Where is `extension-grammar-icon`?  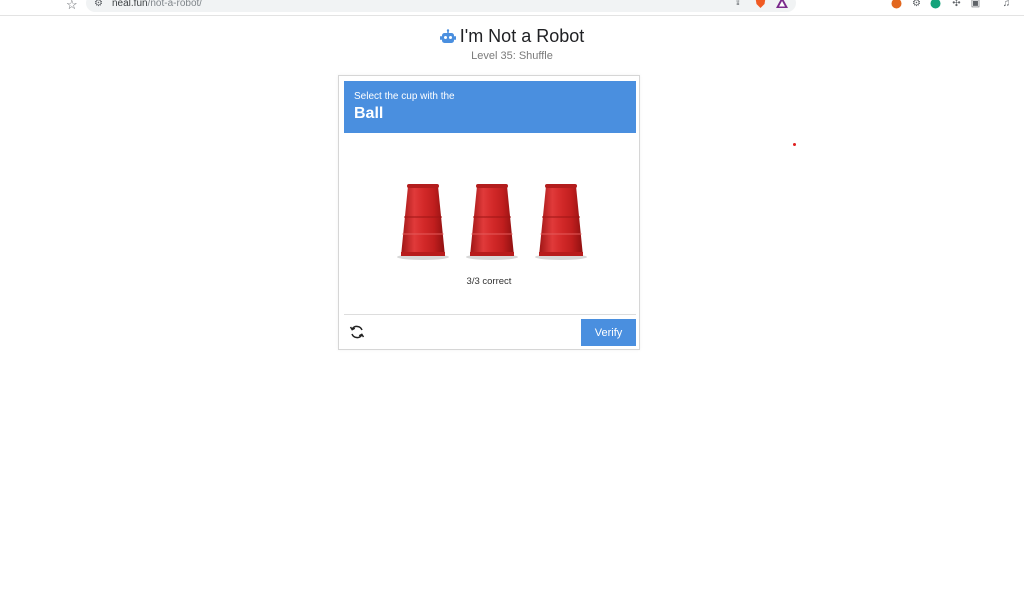 extension-grammar-icon is located at coordinates (935, 5).